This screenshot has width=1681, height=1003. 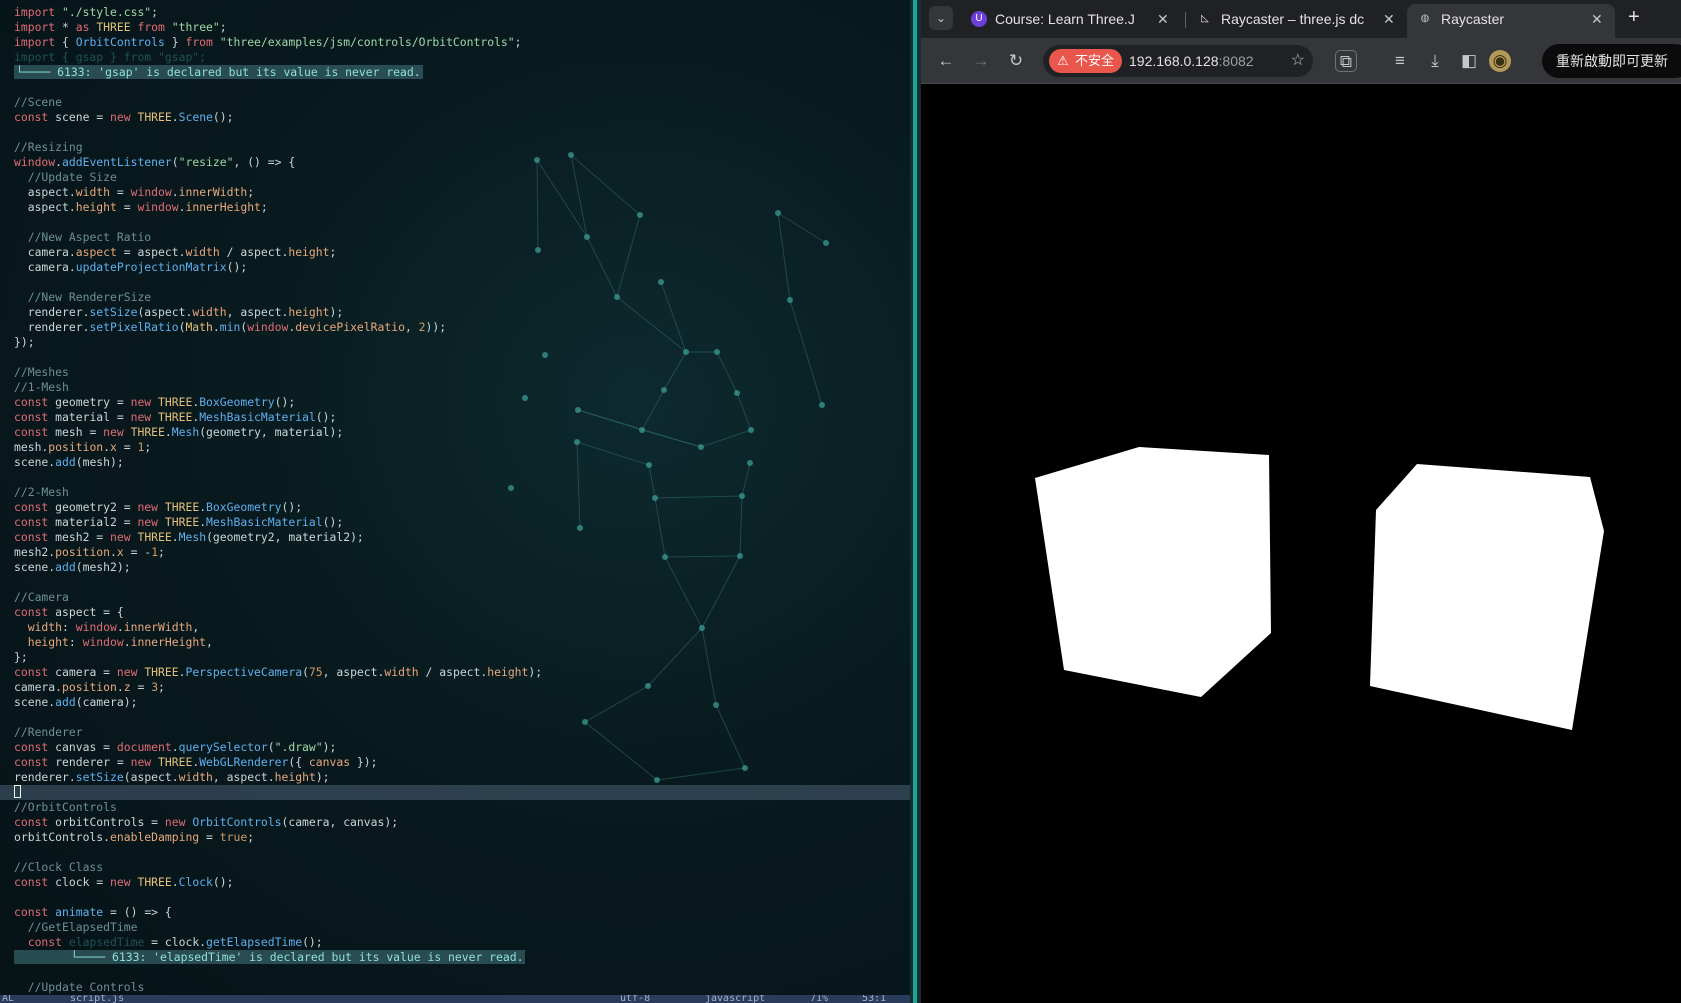 I want to click on profile-avatar: ◉, so click(x=1500, y=61).